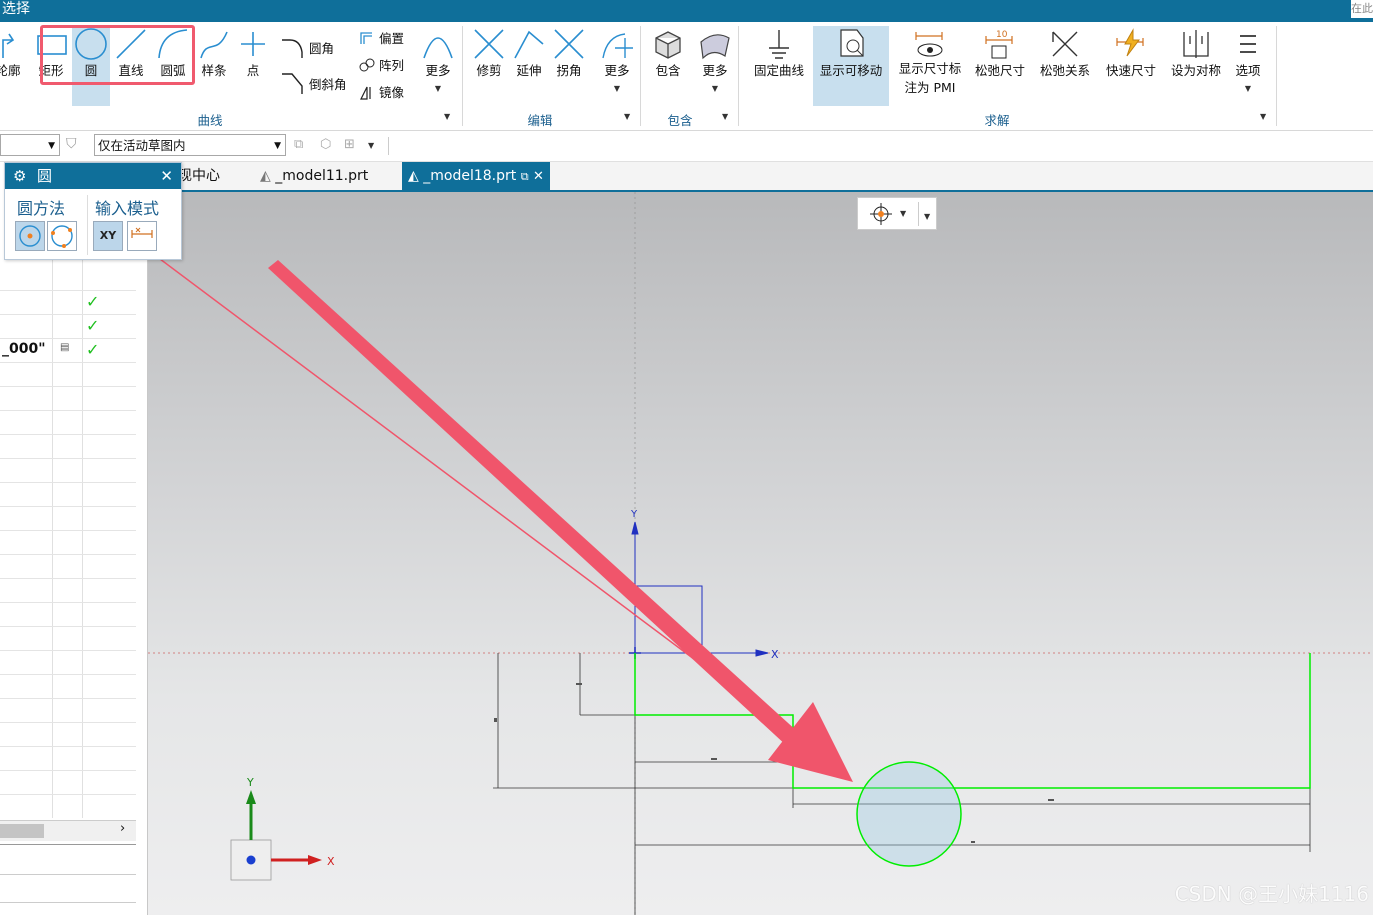  What do you see at coordinates (1248, 65) in the screenshot?
I see `options-button: 选项 ▼` at bounding box center [1248, 65].